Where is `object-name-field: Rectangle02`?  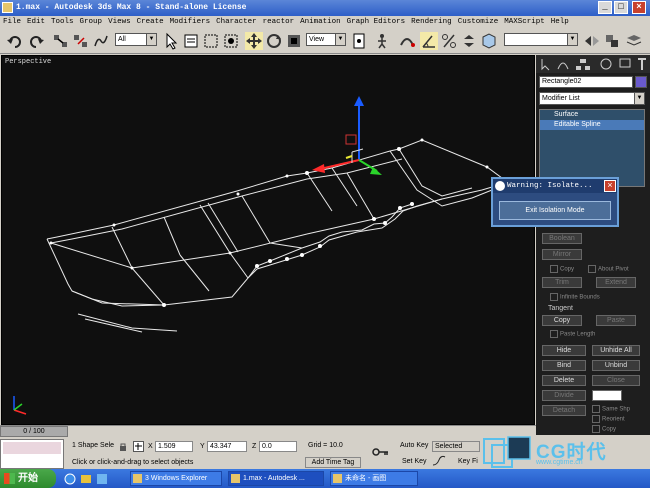 object-name-field: Rectangle02 is located at coordinates (586, 82).